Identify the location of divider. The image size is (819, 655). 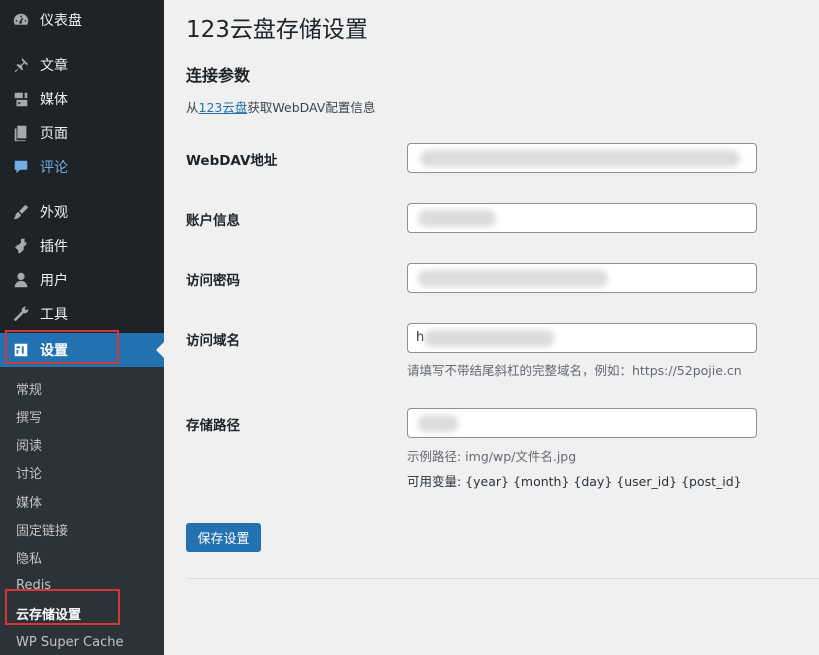
(502, 578).